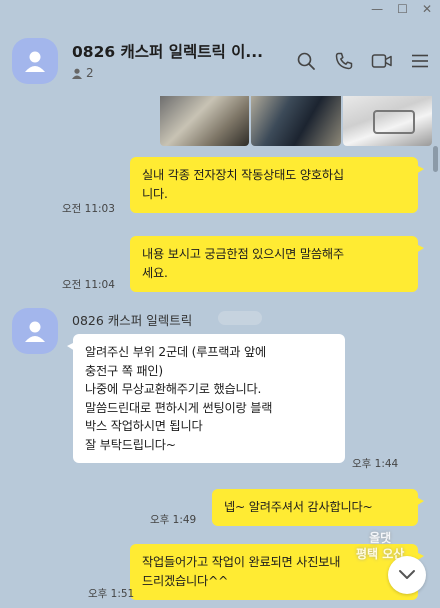  I want to click on message-time: 오전 11:03, so click(88, 209).